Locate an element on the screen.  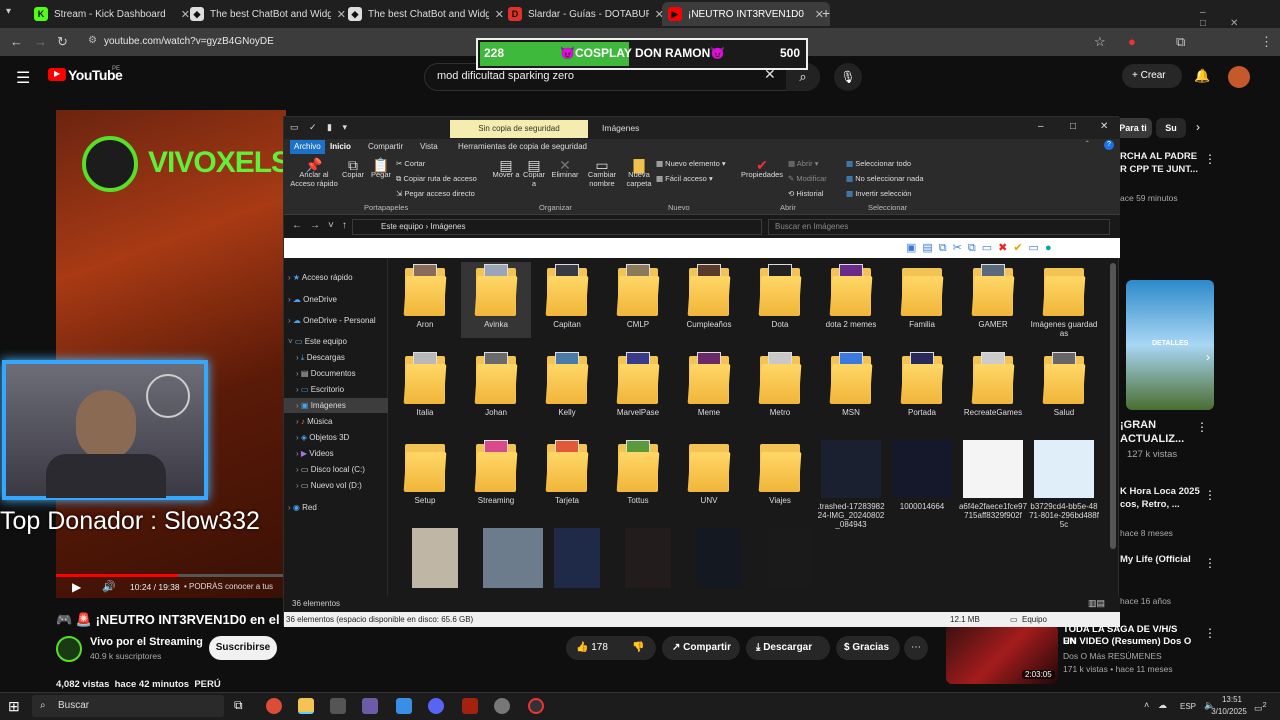
close-icon: ✕ is located at coordinates (1104, 126).